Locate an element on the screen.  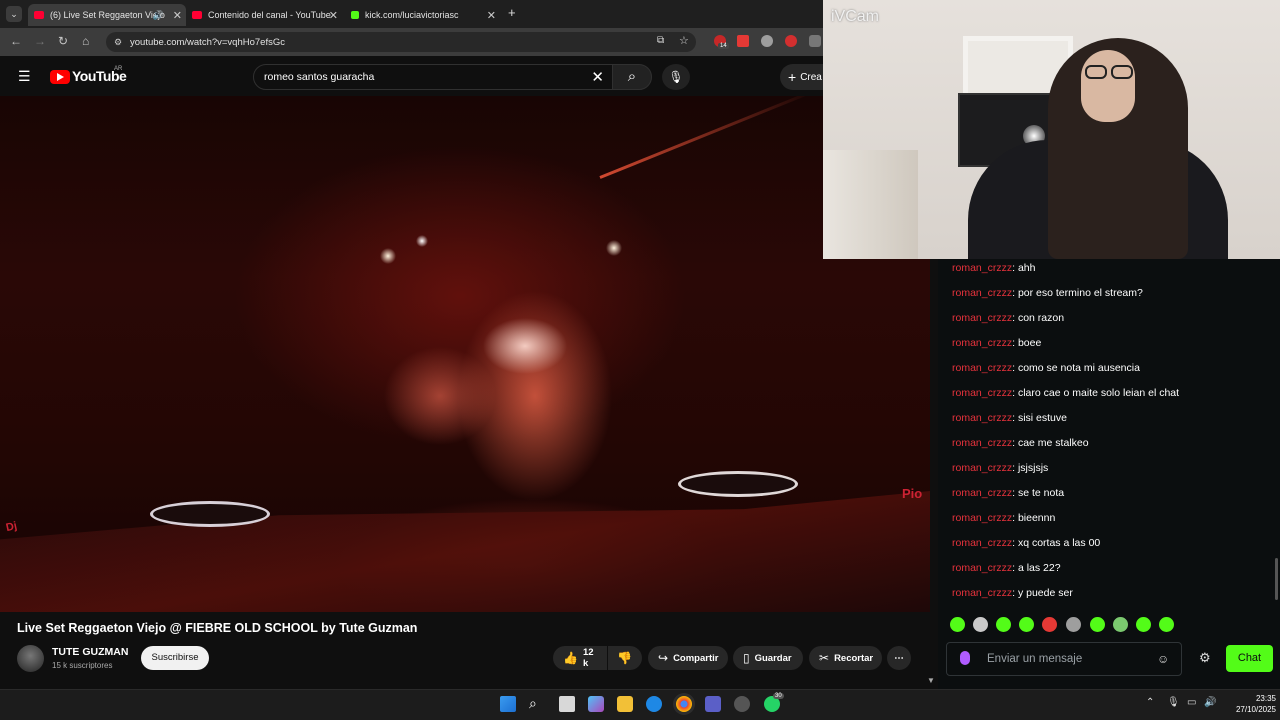
share-button: ↪ Compartir is located at coordinates (688, 658).